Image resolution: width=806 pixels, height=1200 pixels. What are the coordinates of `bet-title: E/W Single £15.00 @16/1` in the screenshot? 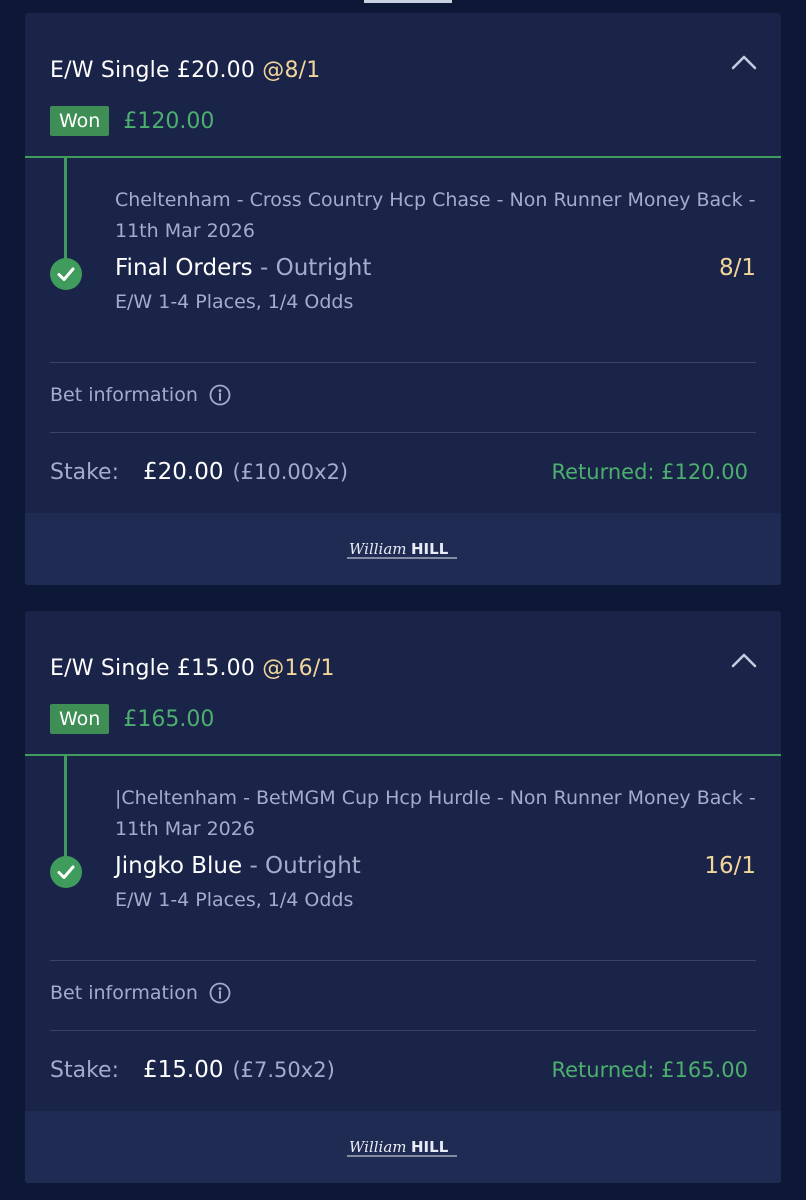 It's located at (192, 668).